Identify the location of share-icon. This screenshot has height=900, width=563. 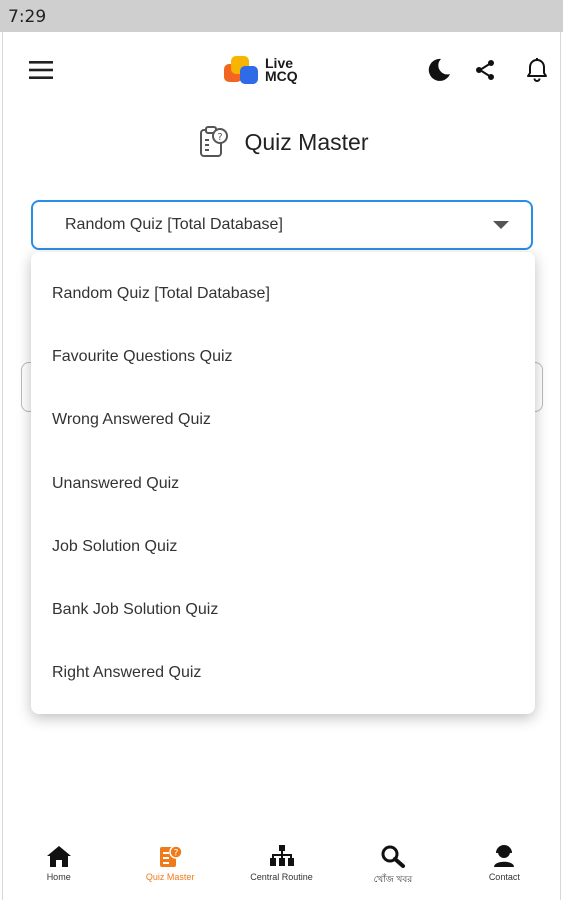
(485, 70).